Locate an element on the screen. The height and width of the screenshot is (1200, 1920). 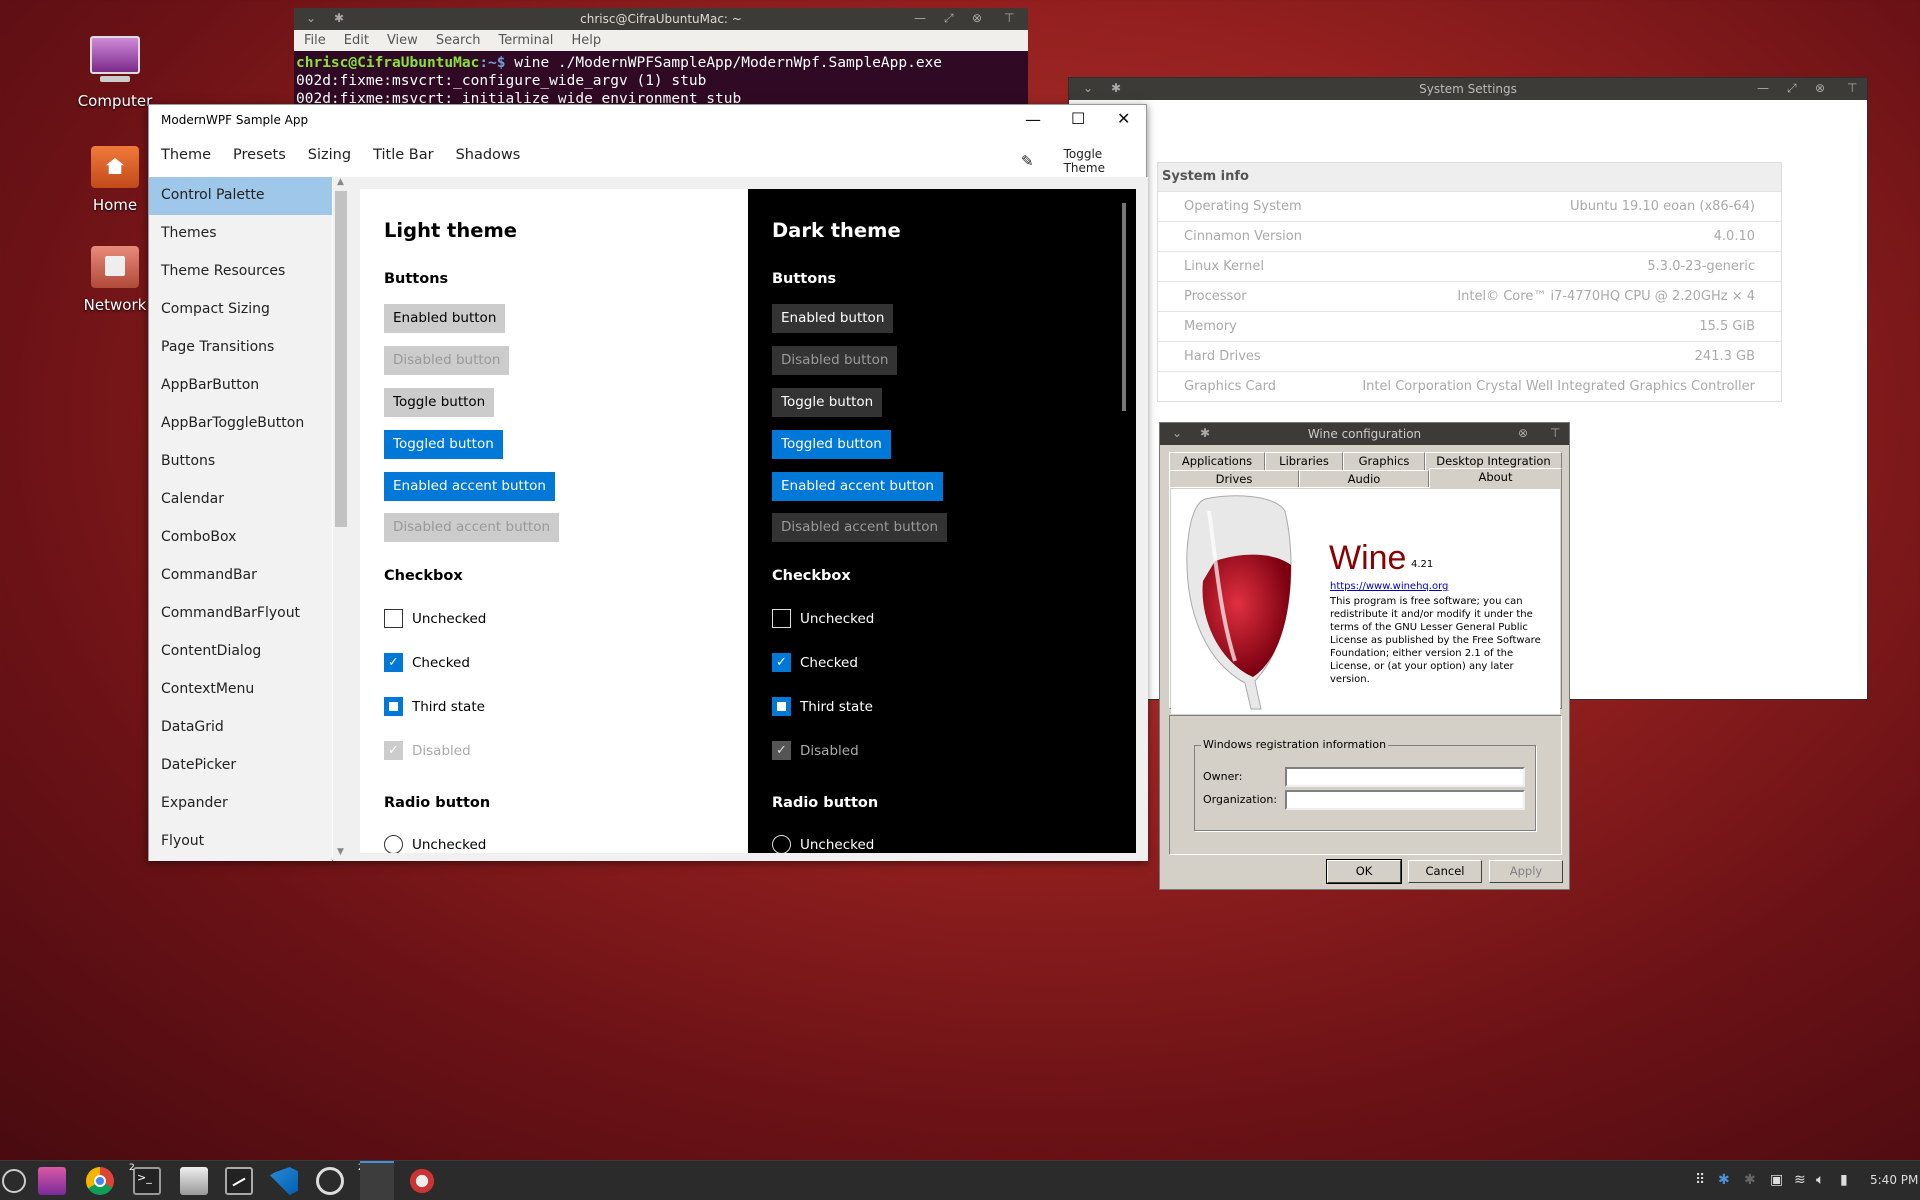
nav-item: Page Transitions is located at coordinates (240, 348).